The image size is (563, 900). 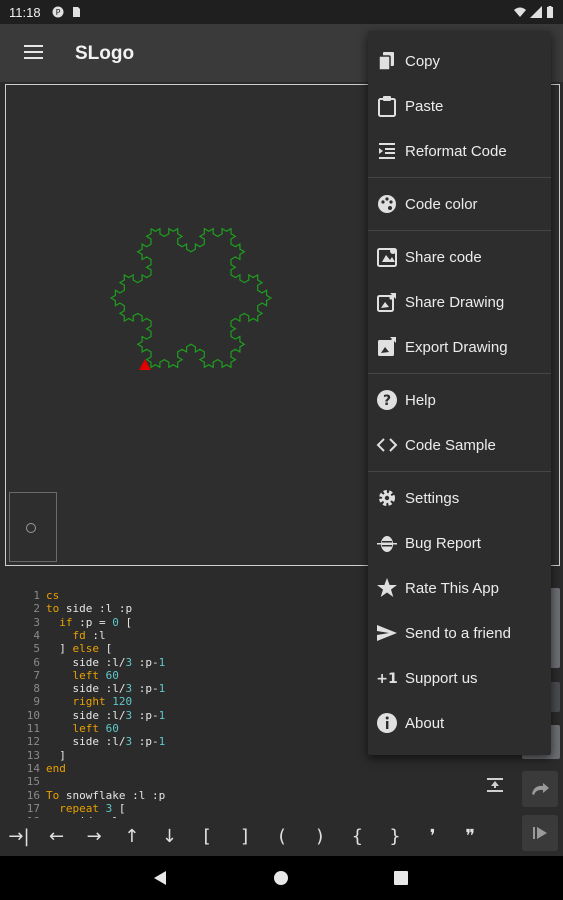 I want to click on line-number: 2, so click(x=36, y=609).